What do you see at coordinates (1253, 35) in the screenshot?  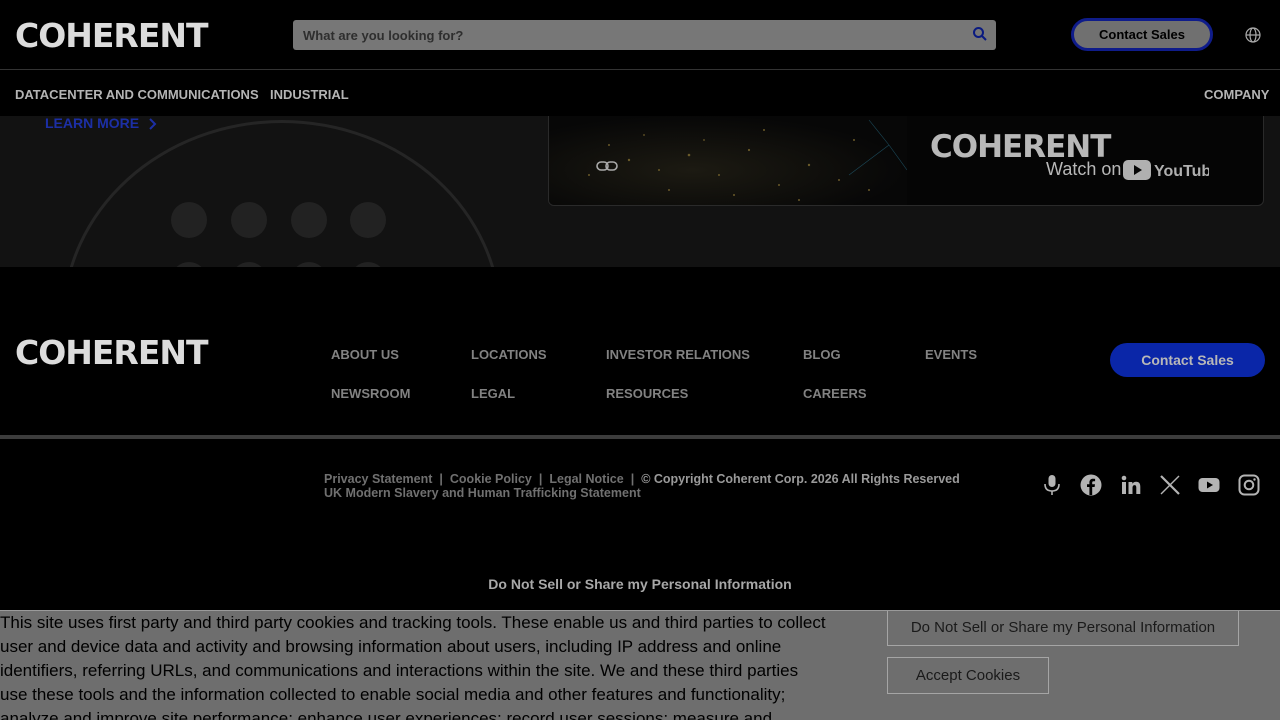 I see `globe-icon` at bounding box center [1253, 35].